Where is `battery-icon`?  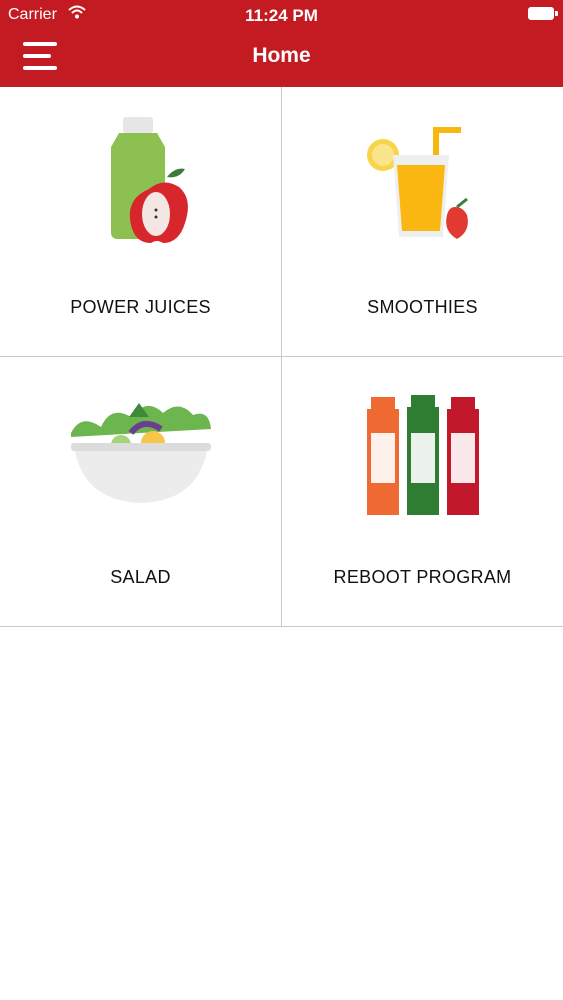 battery-icon is located at coordinates (543, 13).